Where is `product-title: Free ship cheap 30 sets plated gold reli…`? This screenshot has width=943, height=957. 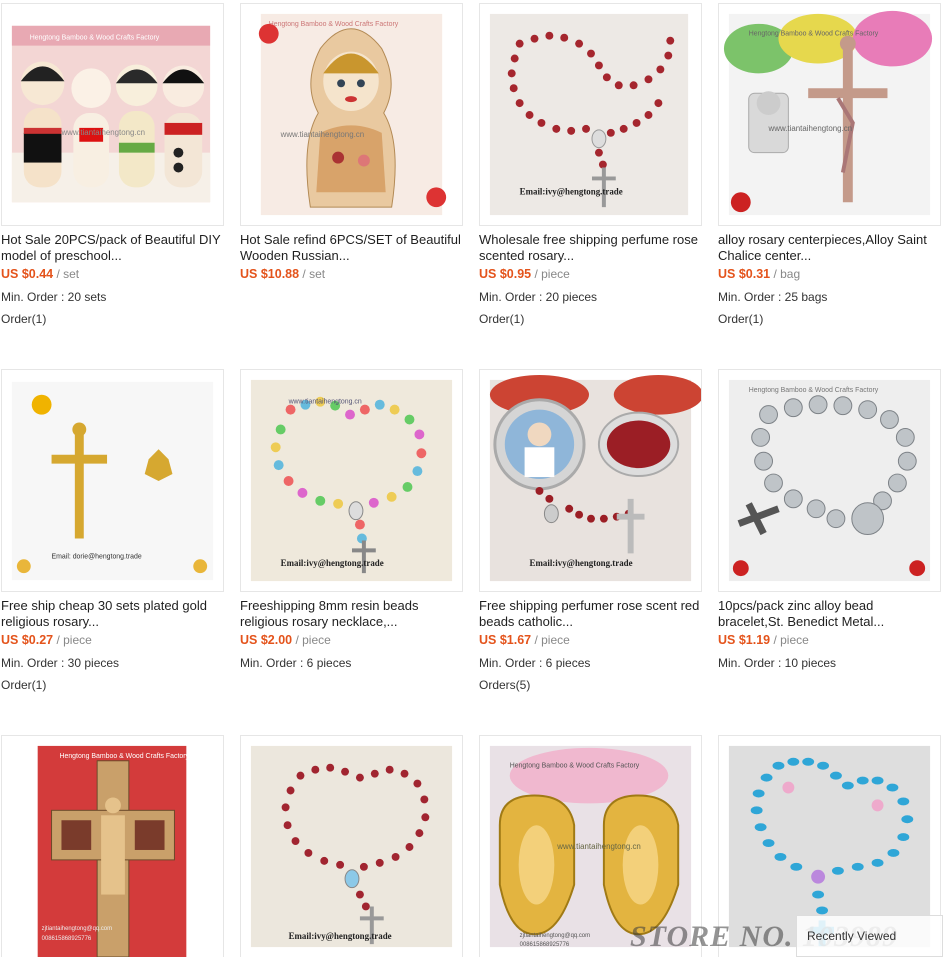 product-title: Free ship cheap 30 sets plated gold reli… is located at coordinates (112, 615).